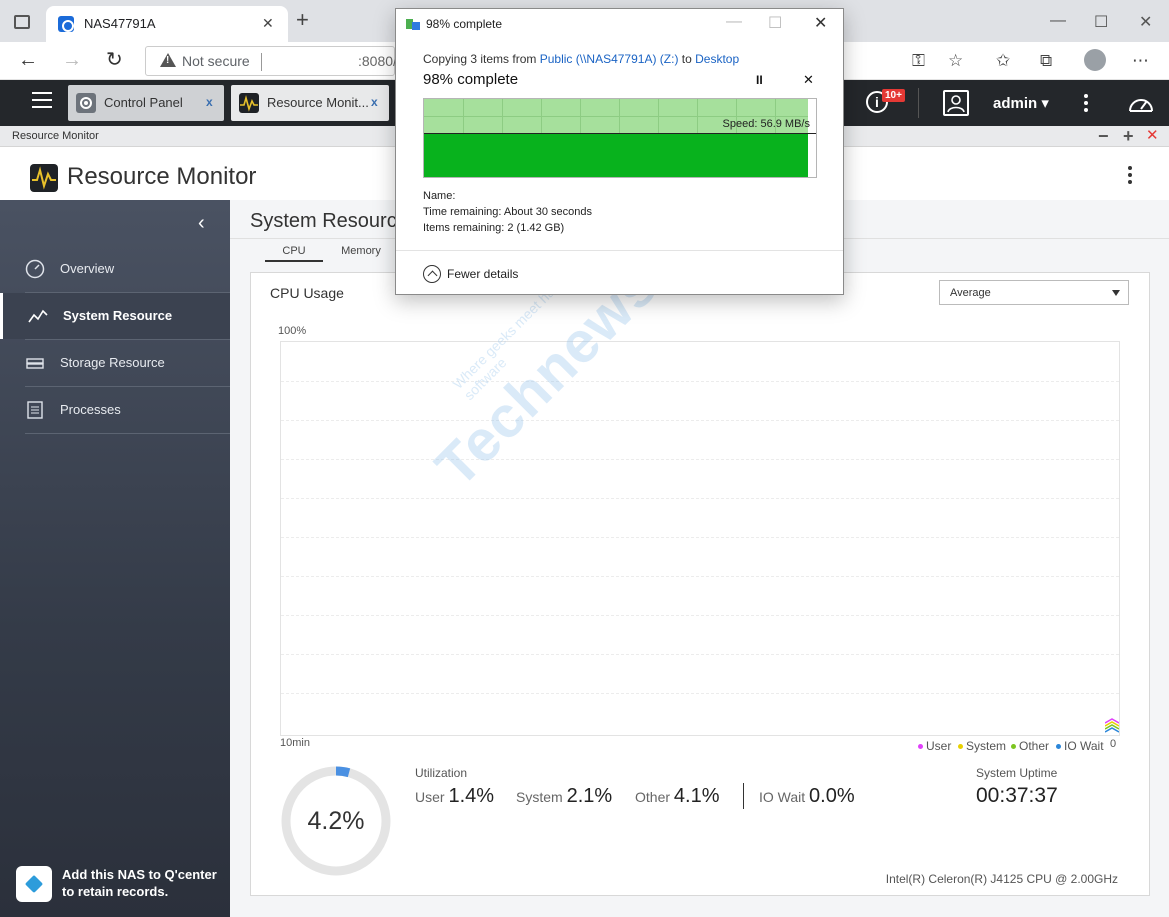 This screenshot has width=1169, height=917. Describe the element at coordinates (589, 796) in the screenshot. I see `metric-value: 2.1%` at that location.